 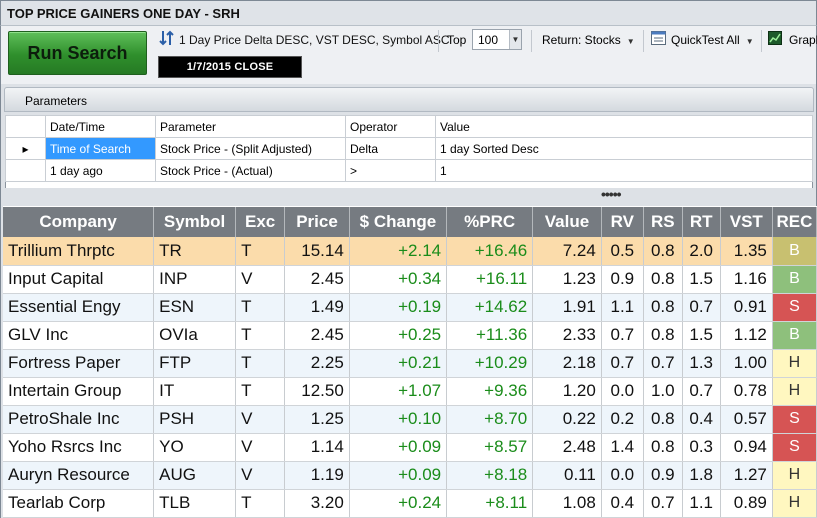 What do you see at coordinates (77, 53) in the screenshot?
I see `run-search-button: Run Search` at bounding box center [77, 53].